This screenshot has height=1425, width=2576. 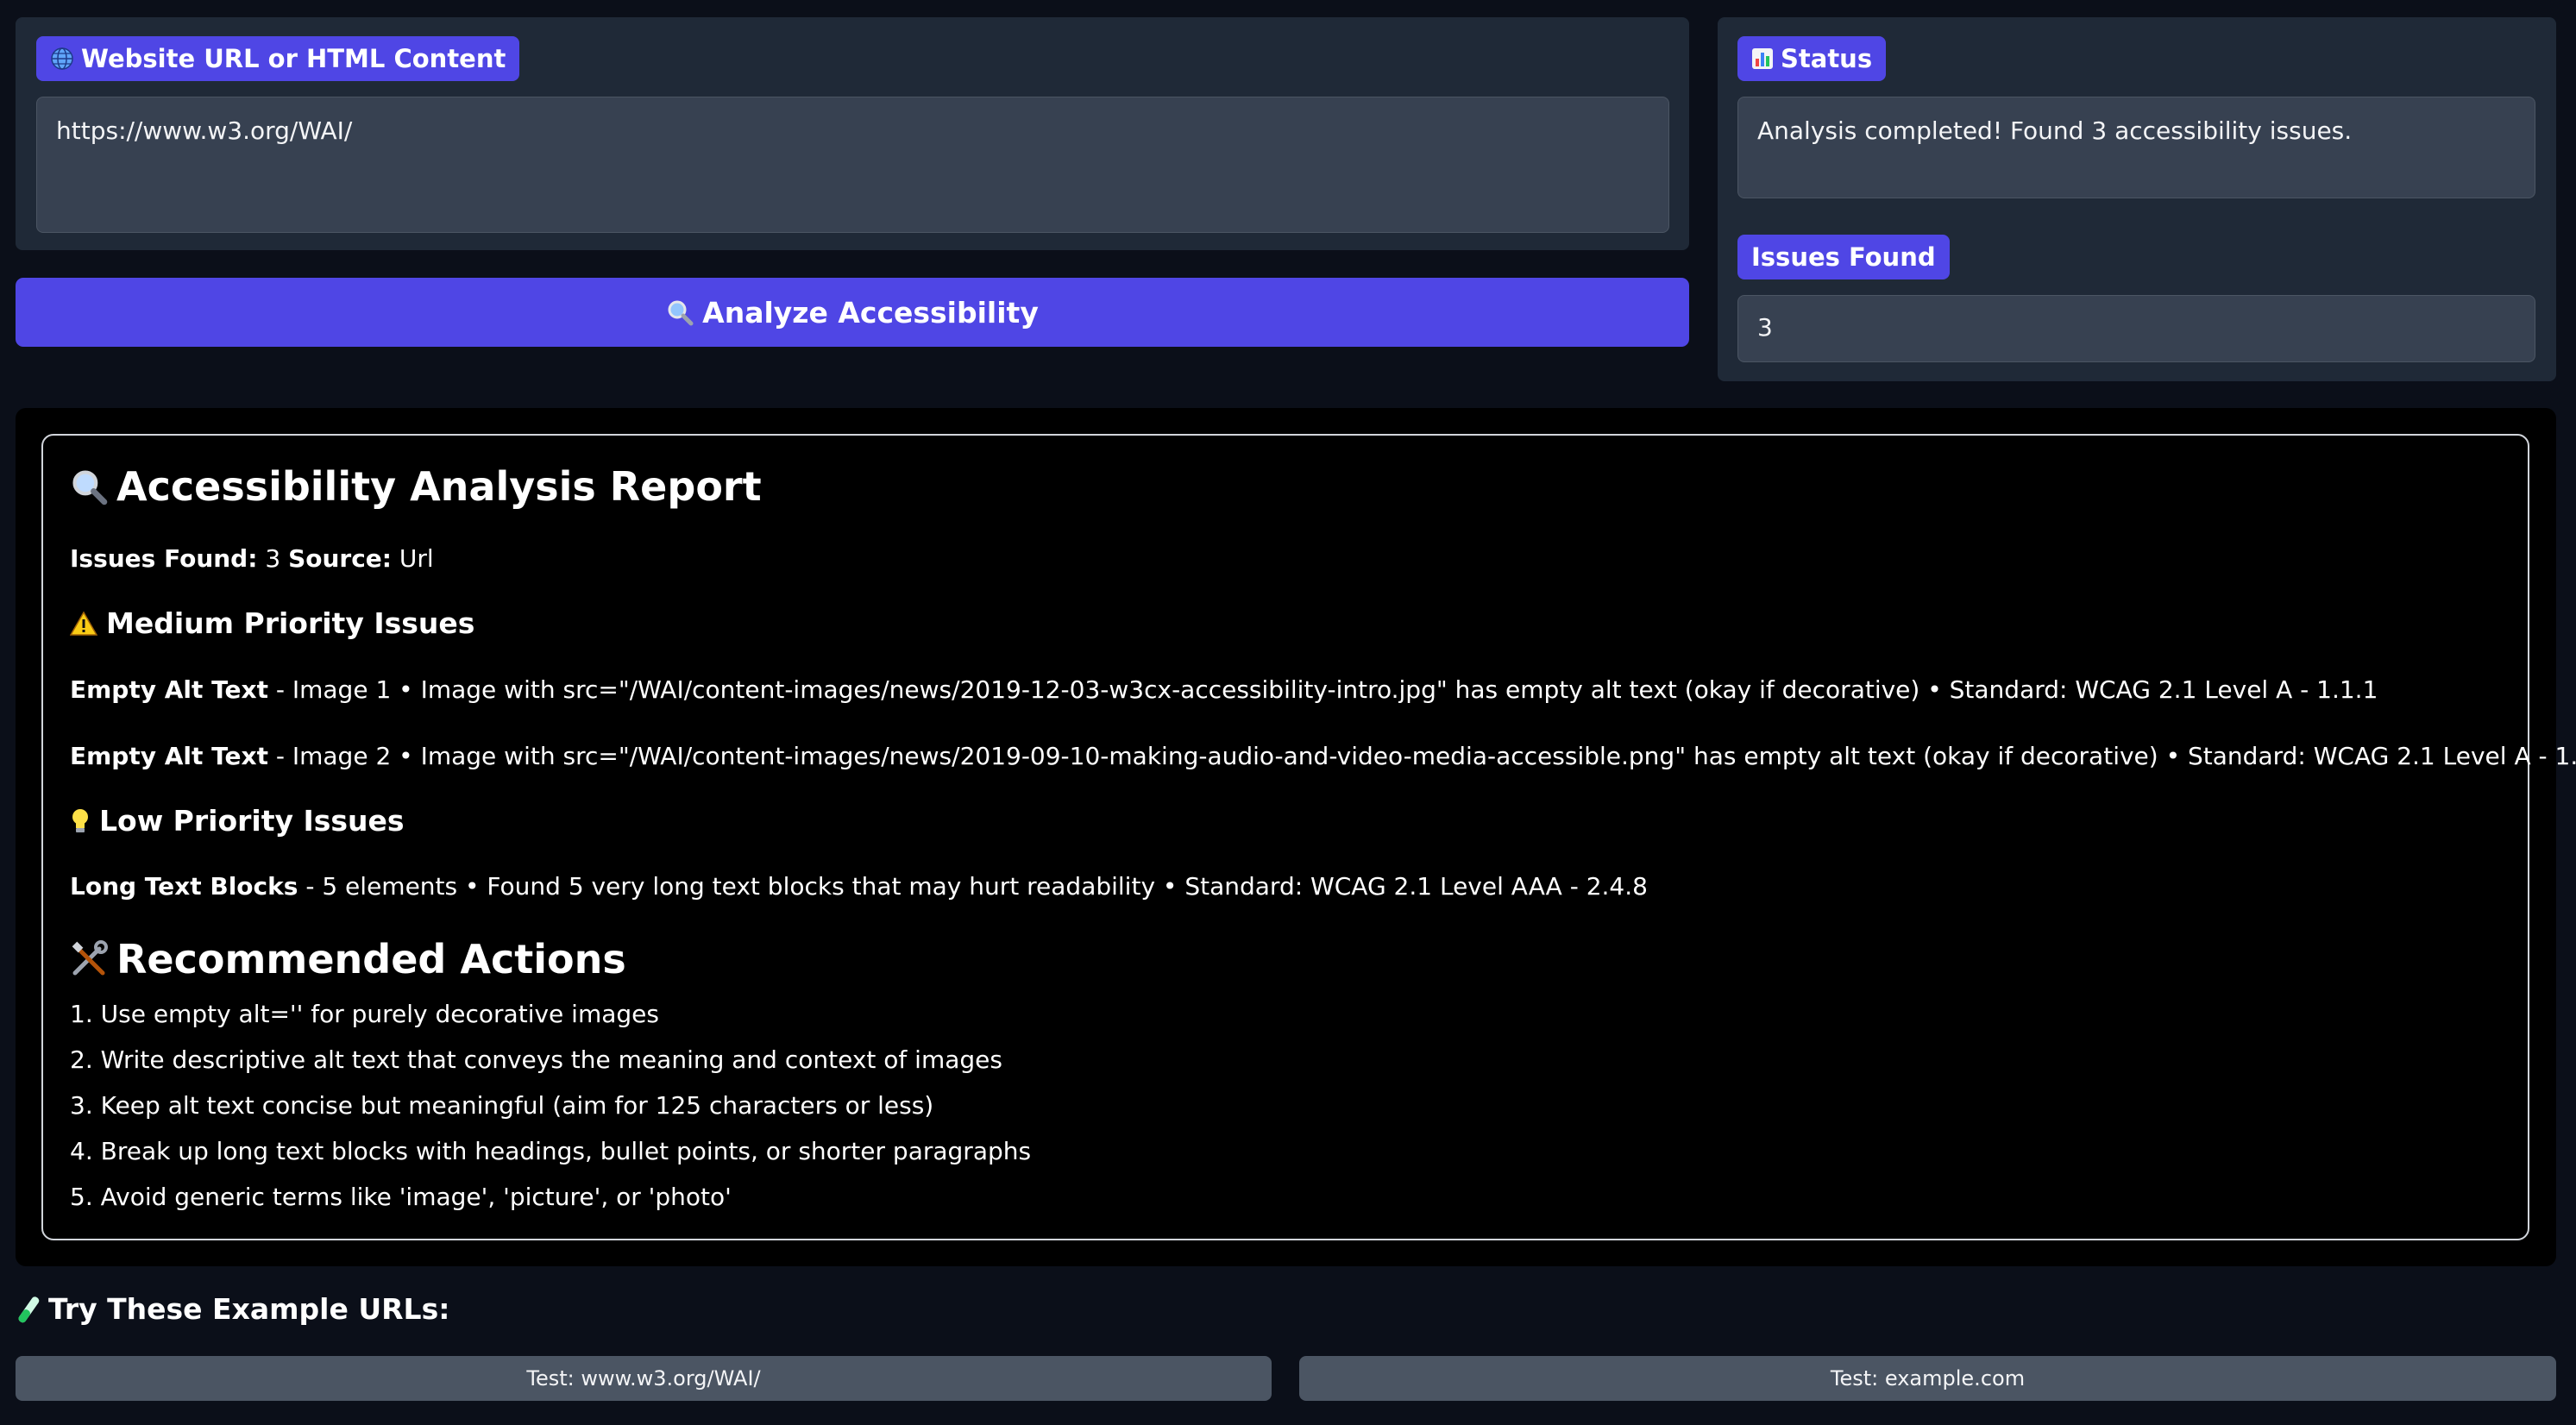 I want to click on report-summary: Issues Found: 3 Source: Url, so click(x=252, y=558).